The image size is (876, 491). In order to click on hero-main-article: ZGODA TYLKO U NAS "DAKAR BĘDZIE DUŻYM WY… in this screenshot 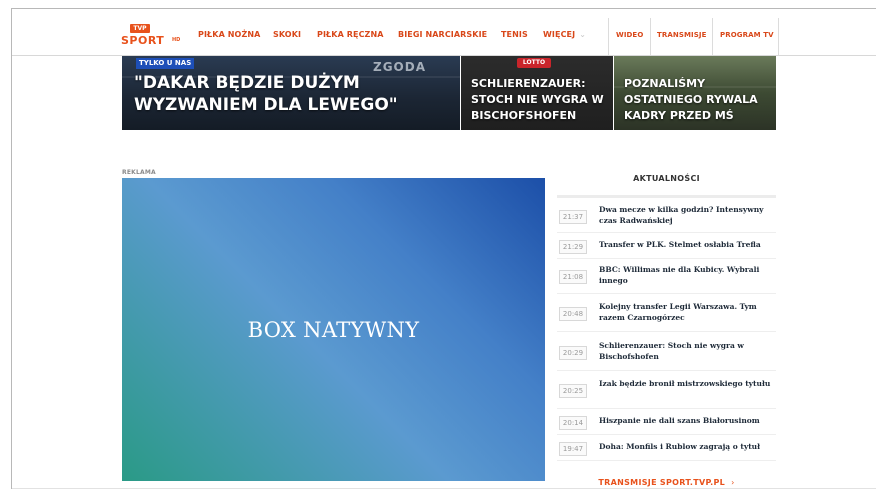, I will do `click(291, 93)`.